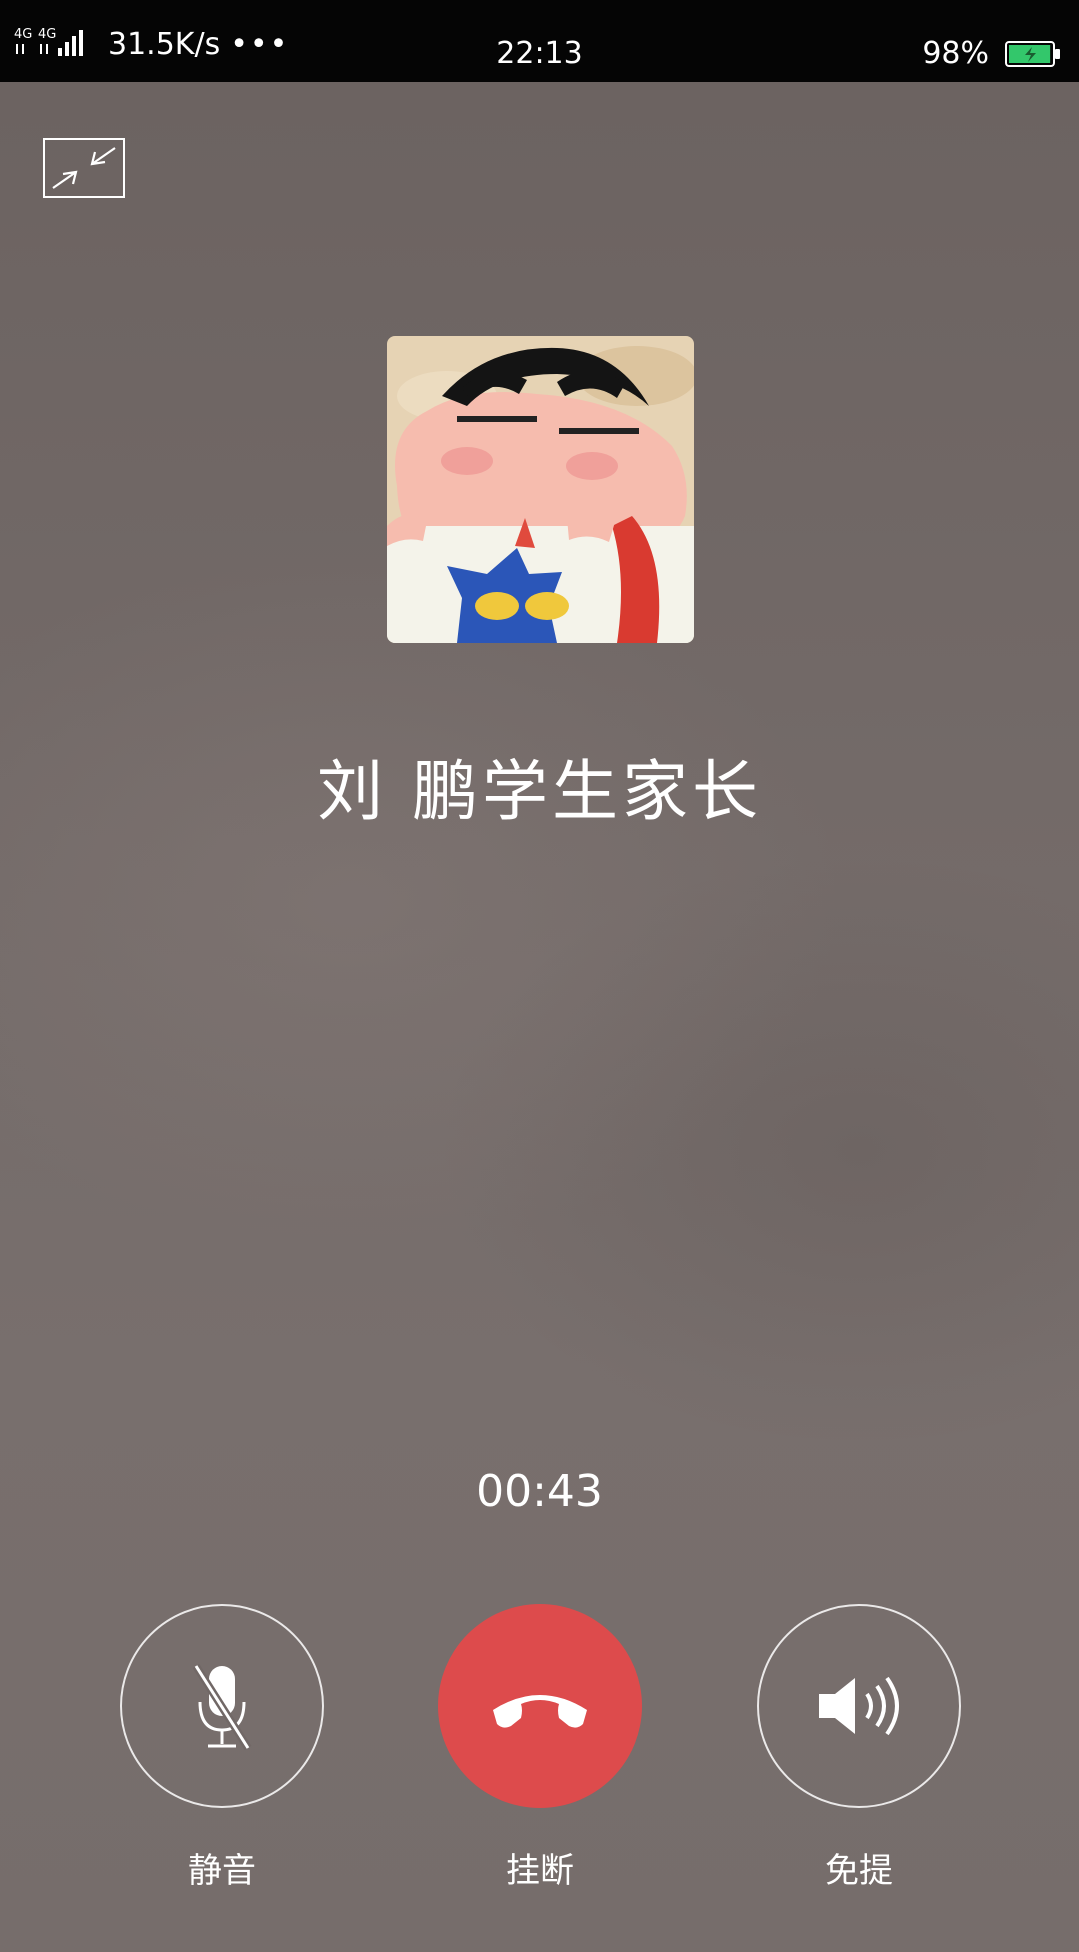 Image resolution: width=1079 pixels, height=1952 pixels. I want to click on minimize-icon, so click(84, 168).